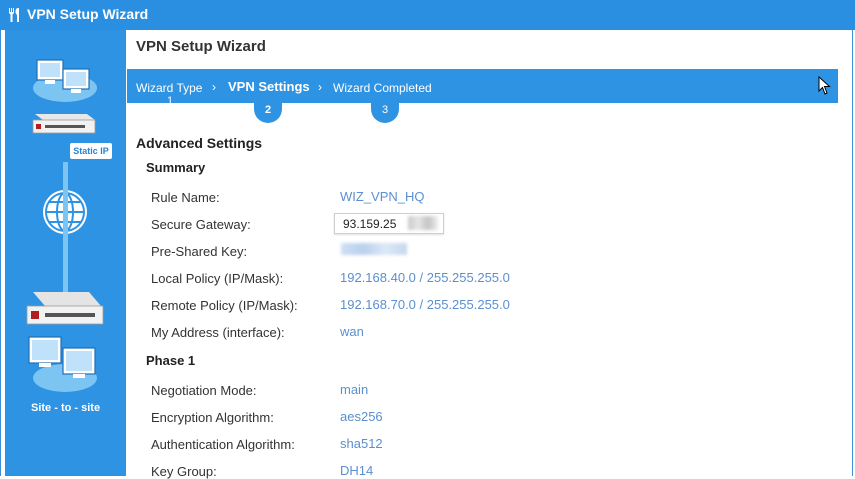  What do you see at coordinates (423, 223) in the screenshot?
I see `redacted-ip-blur` at bounding box center [423, 223].